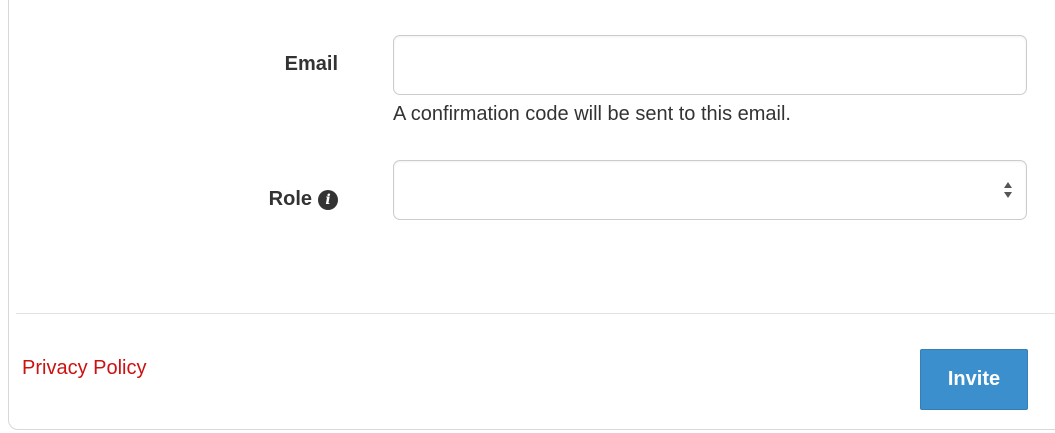  Describe the element at coordinates (1008, 190) in the screenshot. I see `select-arrows-icon` at that location.